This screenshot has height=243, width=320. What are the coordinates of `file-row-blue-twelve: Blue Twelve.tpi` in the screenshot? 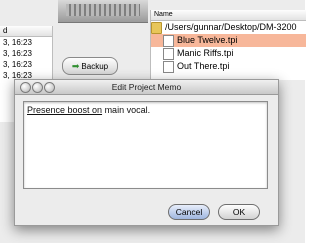 It's located at (228, 40).